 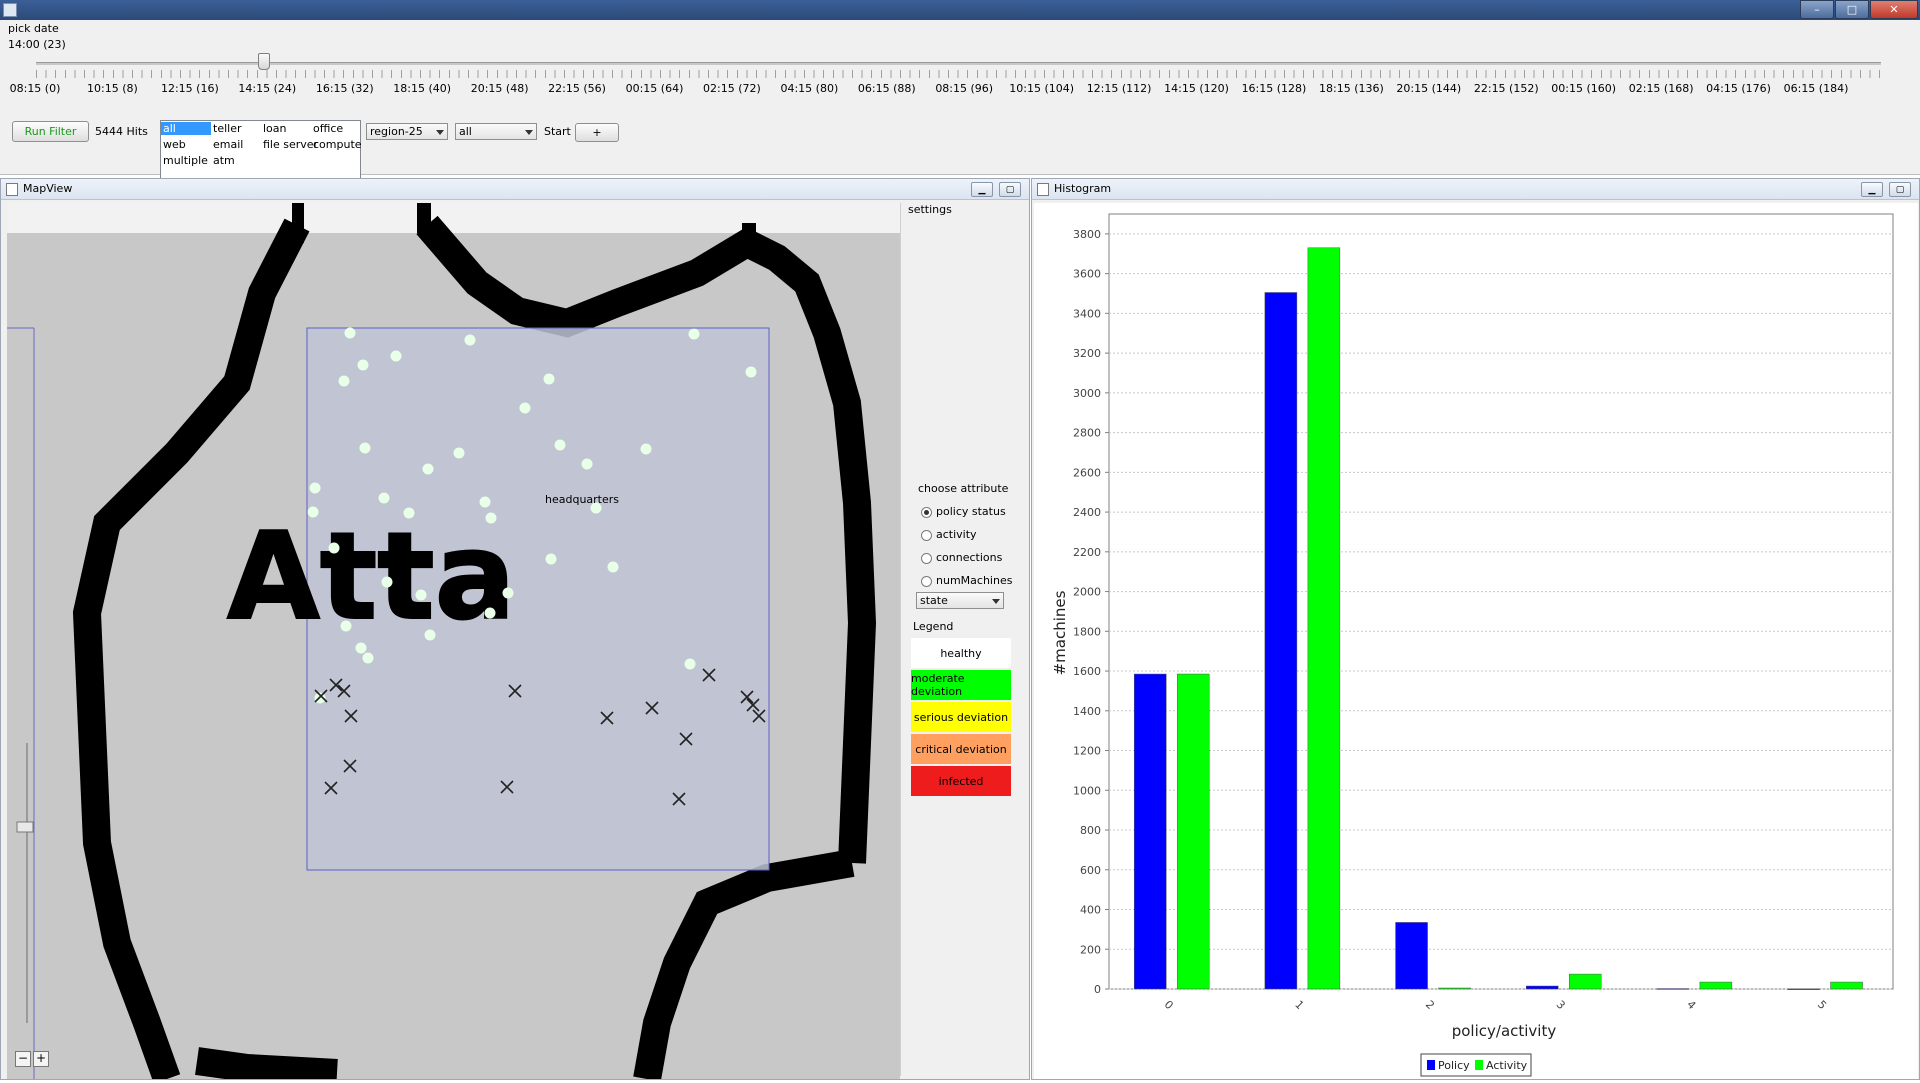 I want to click on run-filter-button: Run Filter, so click(x=50, y=131).